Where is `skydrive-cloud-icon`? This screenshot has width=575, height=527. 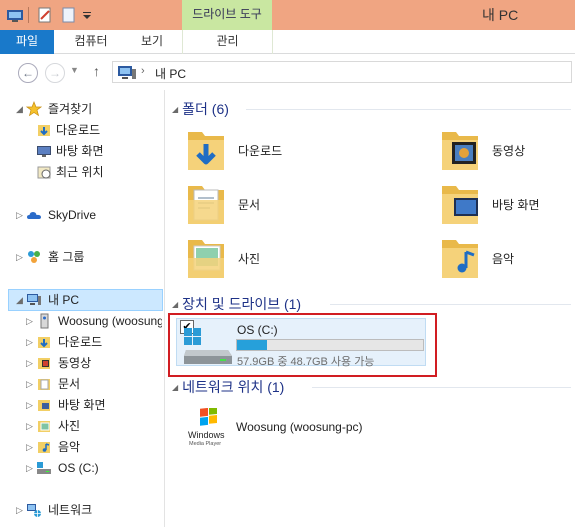
skydrive-cloud-icon is located at coordinates (34, 215).